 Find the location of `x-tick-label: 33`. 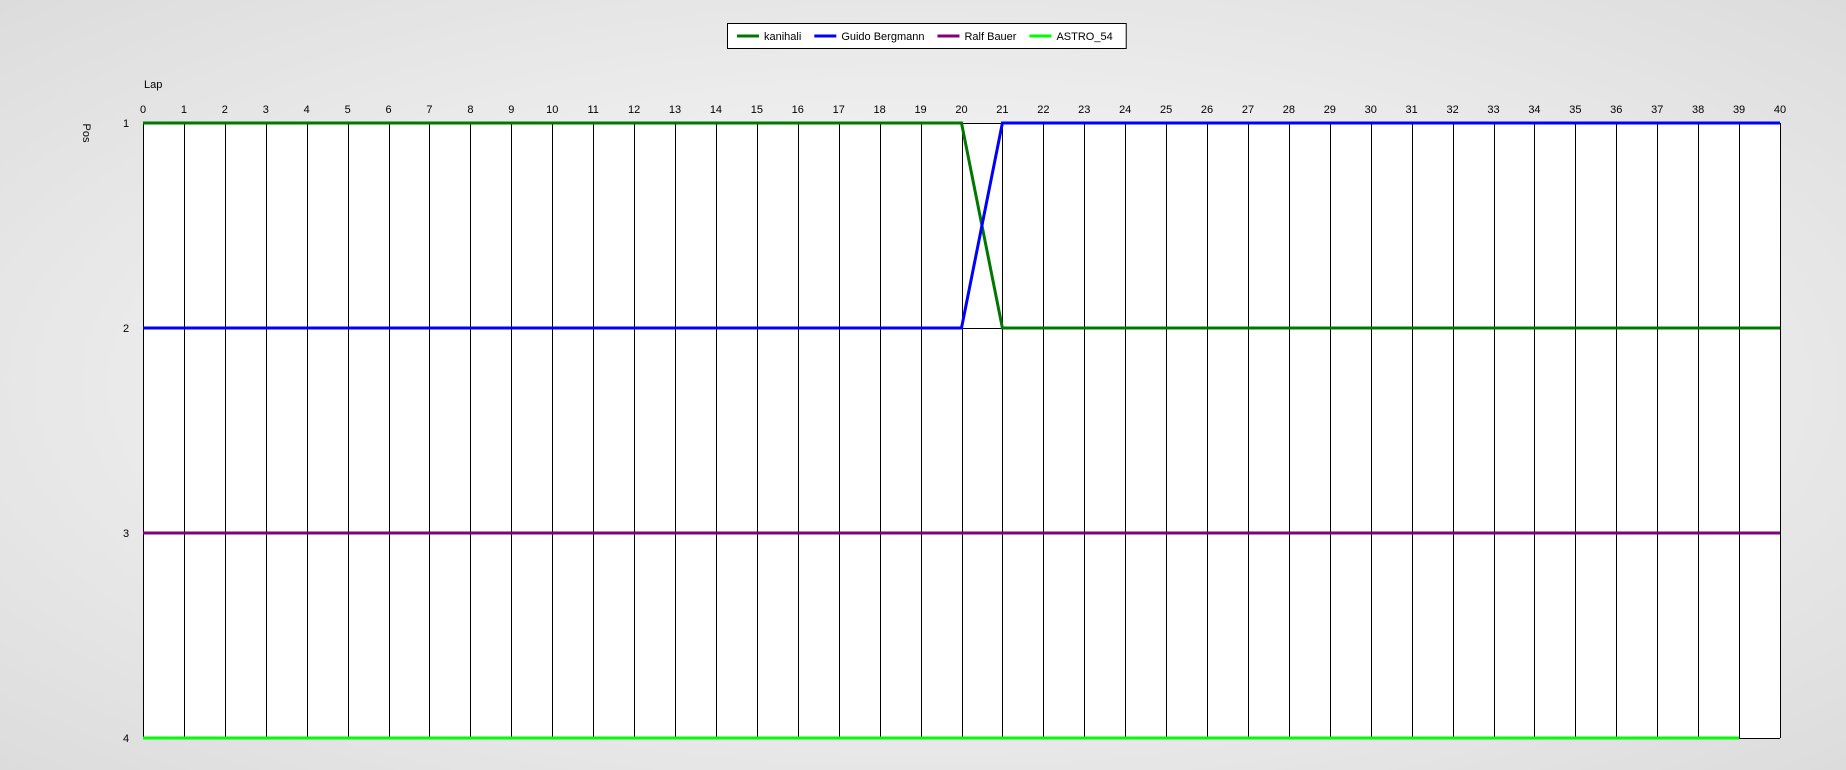

x-tick-label: 33 is located at coordinates (1493, 110).